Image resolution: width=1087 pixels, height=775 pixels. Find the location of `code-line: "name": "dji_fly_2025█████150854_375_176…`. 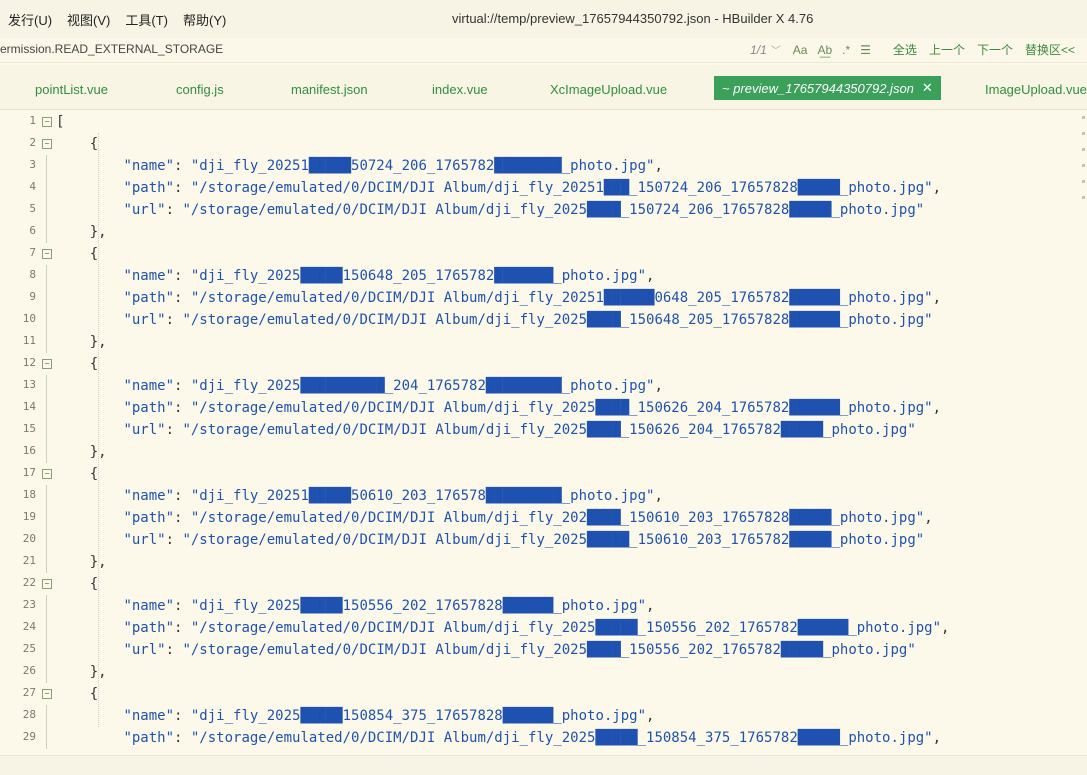

code-line: "name": "dji_fly_2025█████150854_375_176… is located at coordinates (389, 716).